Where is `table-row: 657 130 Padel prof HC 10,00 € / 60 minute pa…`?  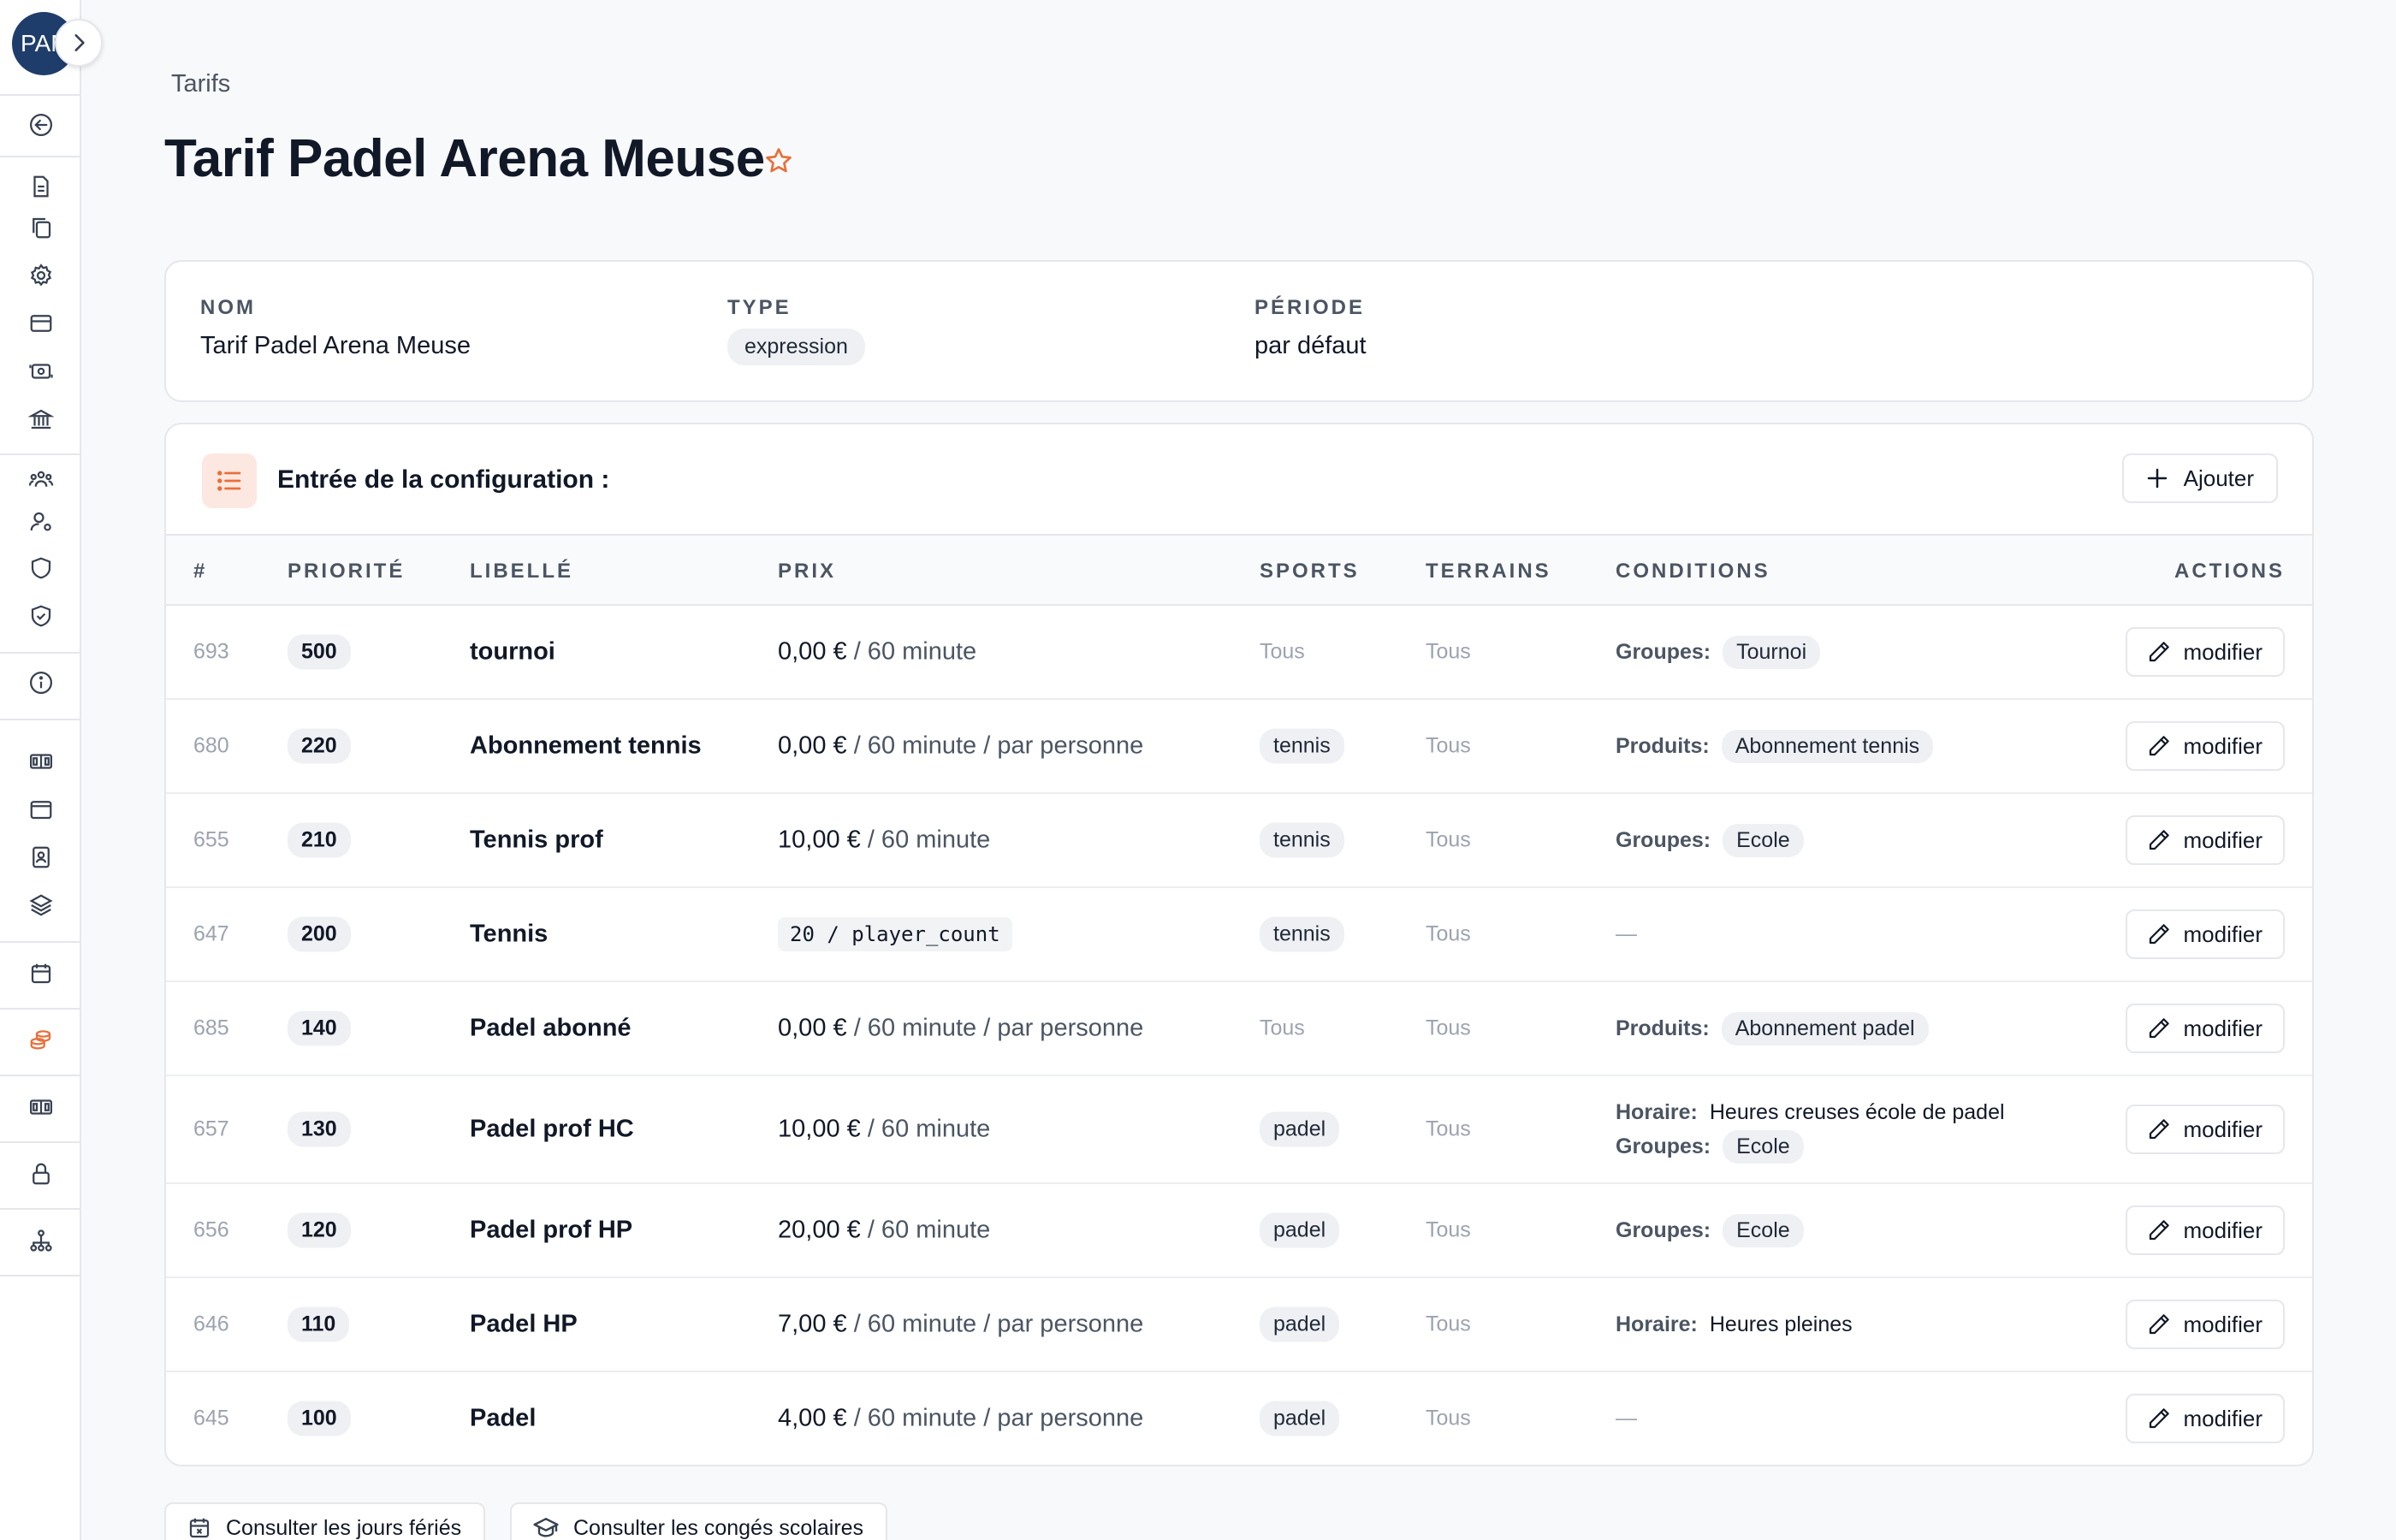
table-row: 657 130 Padel prof HC 10,00 € / 60 minute pa… is located at coordinates (1239, 1130).